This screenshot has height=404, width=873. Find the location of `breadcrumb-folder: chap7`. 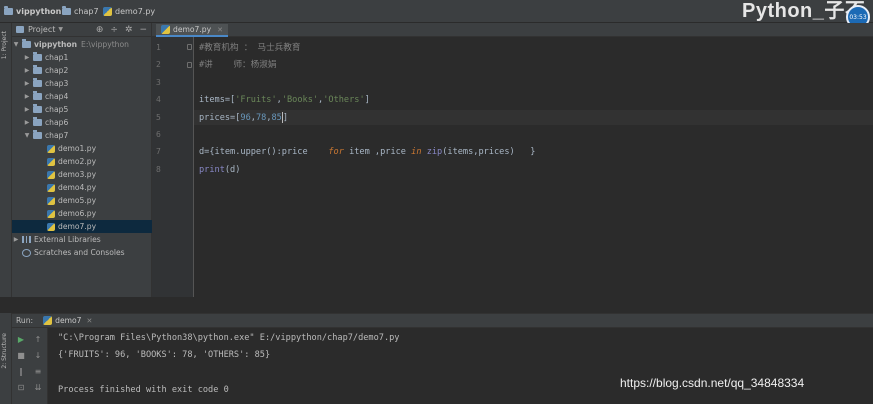

breadcrumb-folder: chap7 is located at coordinates (80, 11).